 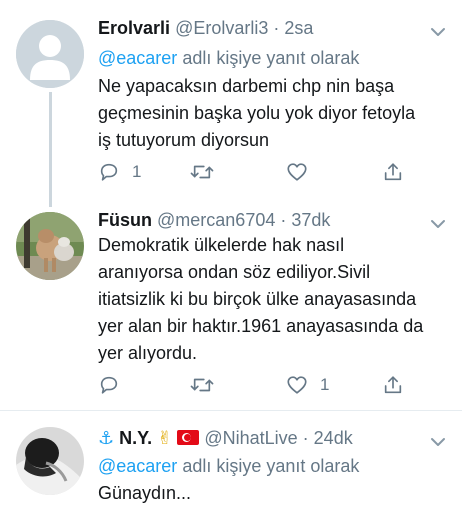 I want to click on display-name: Erolvarli, so click(x=134, y=28).